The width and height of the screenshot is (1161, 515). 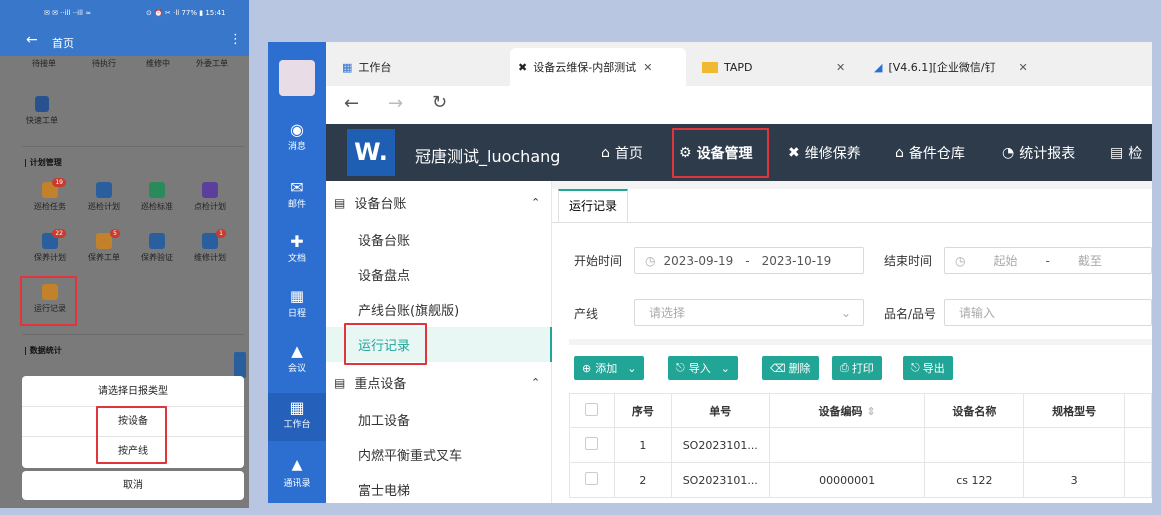 I want to click on line-select: 请选择 ⌄, so click(x=749, y=312).